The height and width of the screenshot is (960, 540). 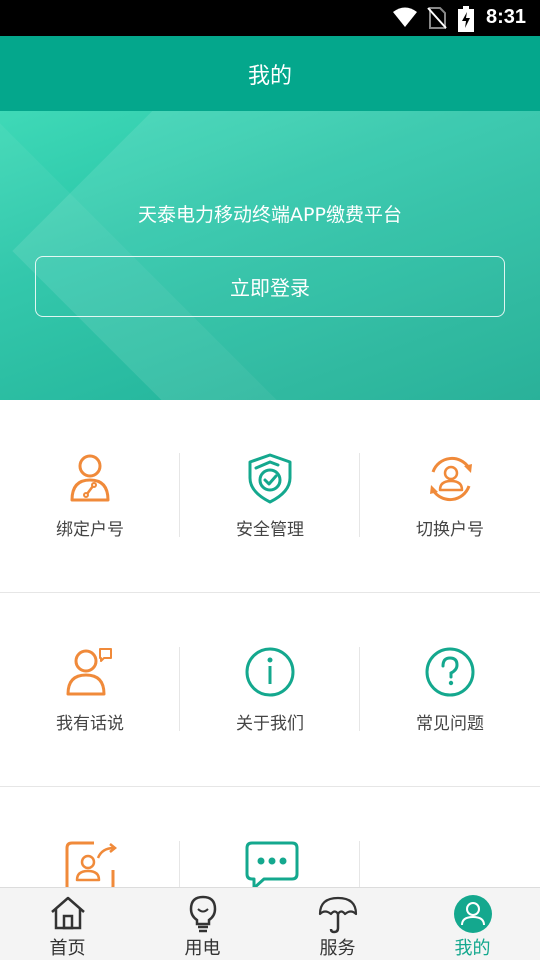 I want to click on menu-item-label: 安全管理, so click(x=270, y=530).